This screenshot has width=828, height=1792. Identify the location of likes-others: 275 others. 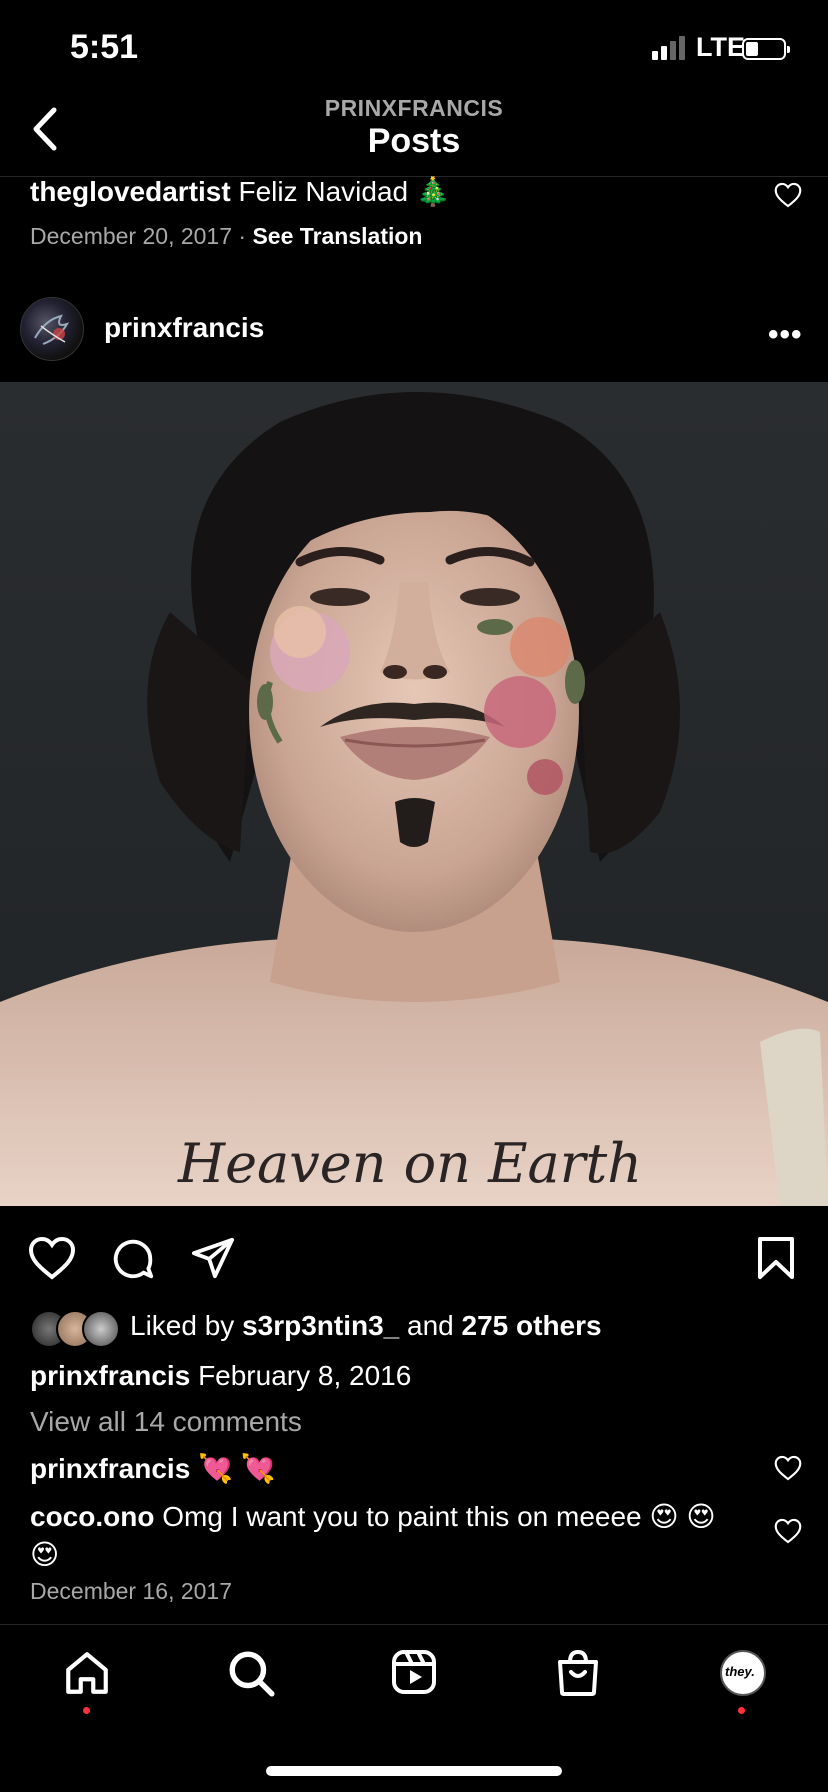
(532, 1325).